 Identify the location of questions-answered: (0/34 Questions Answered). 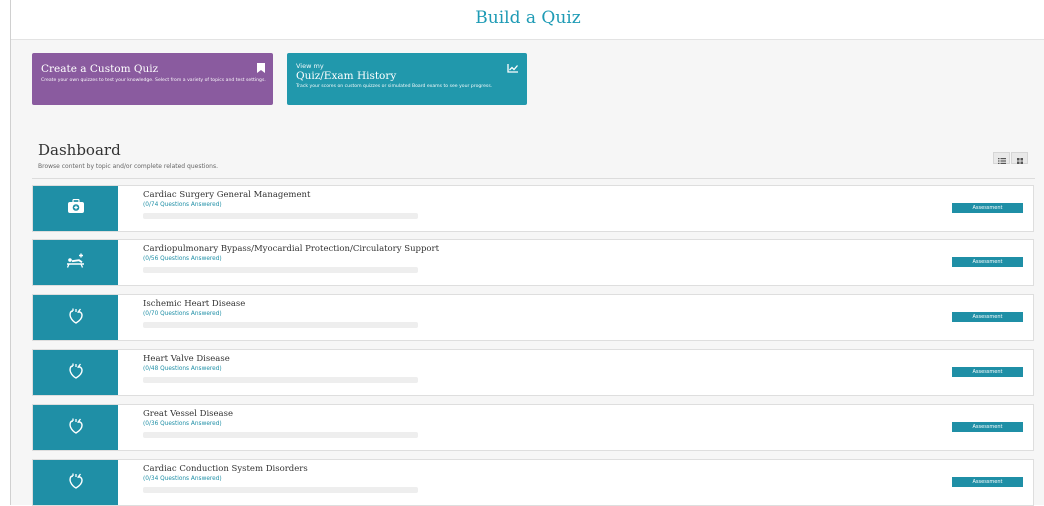
(182, 479).